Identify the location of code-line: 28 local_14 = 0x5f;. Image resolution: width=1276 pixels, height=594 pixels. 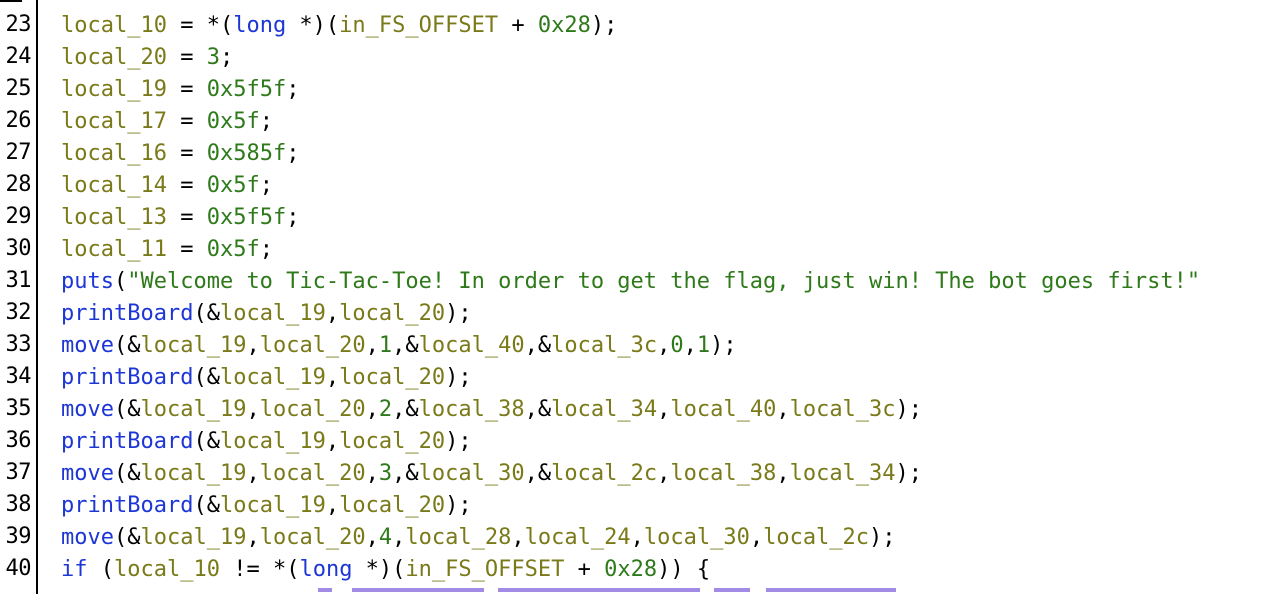
(638, 185).